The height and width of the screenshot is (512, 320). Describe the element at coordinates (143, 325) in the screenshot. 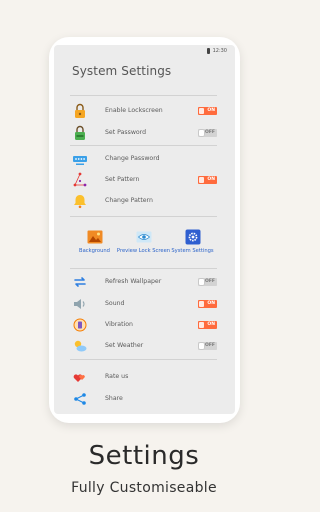

I see `vibration-row: Vibration ON` at that location.